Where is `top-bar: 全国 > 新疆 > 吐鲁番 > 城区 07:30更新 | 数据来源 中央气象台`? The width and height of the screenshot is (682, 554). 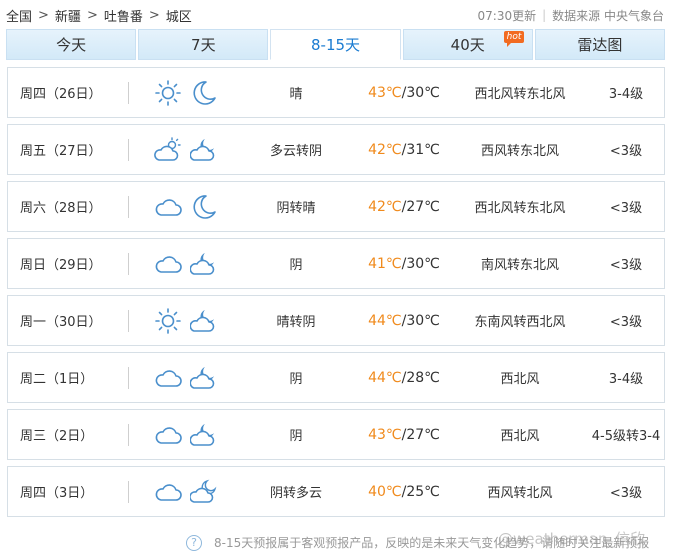 top-bar: 全国 > 新疆 > 吐鲁番 > 城区 07:30更新 | 数据来源 中央气象台 is located at coordinates (335, 15).